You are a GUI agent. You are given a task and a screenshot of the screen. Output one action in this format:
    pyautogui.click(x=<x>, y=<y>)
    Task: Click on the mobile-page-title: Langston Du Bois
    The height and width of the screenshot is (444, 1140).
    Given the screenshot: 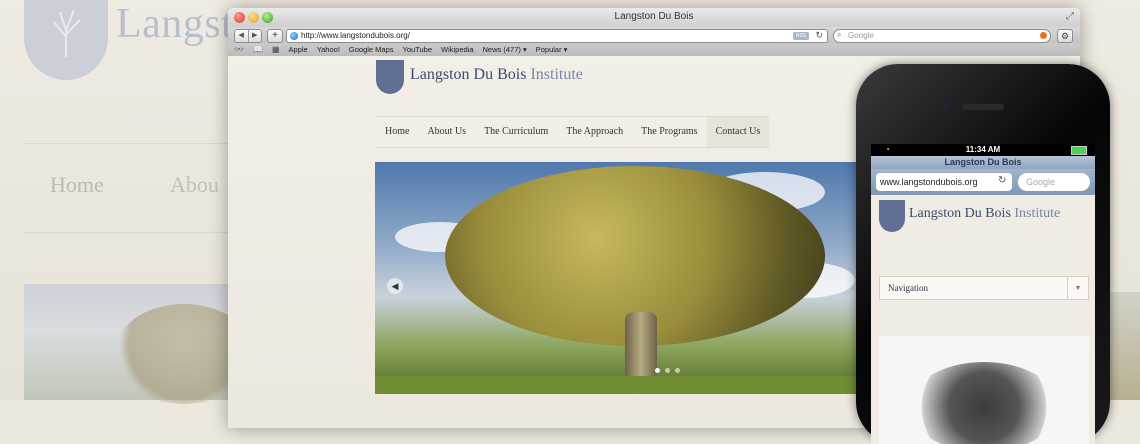 What is the action you would take?
    pyautogui.click(x=983, y=162)
    